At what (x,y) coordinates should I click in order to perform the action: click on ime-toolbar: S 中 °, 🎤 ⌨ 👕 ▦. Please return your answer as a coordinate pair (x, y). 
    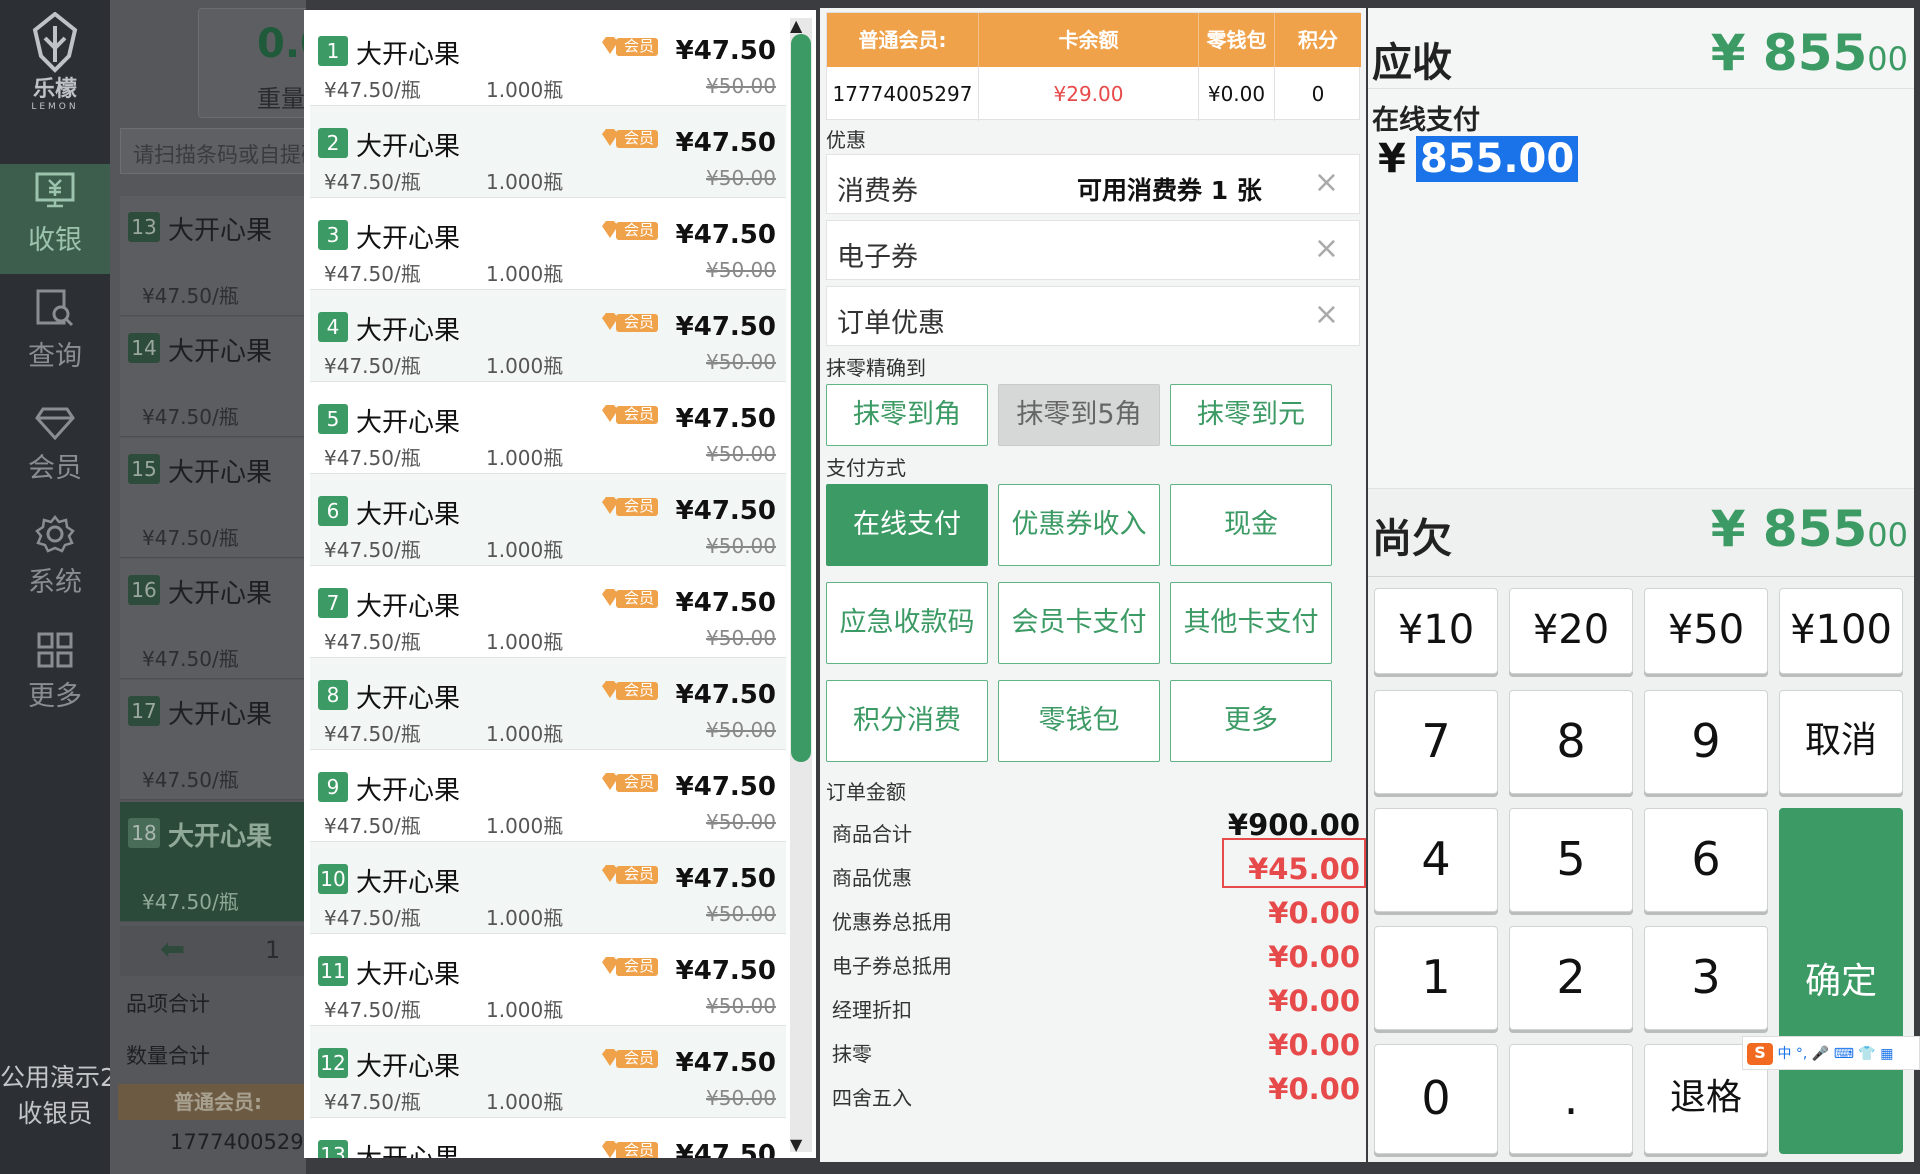
    Looking at the image, I should click on (1831, 1053).